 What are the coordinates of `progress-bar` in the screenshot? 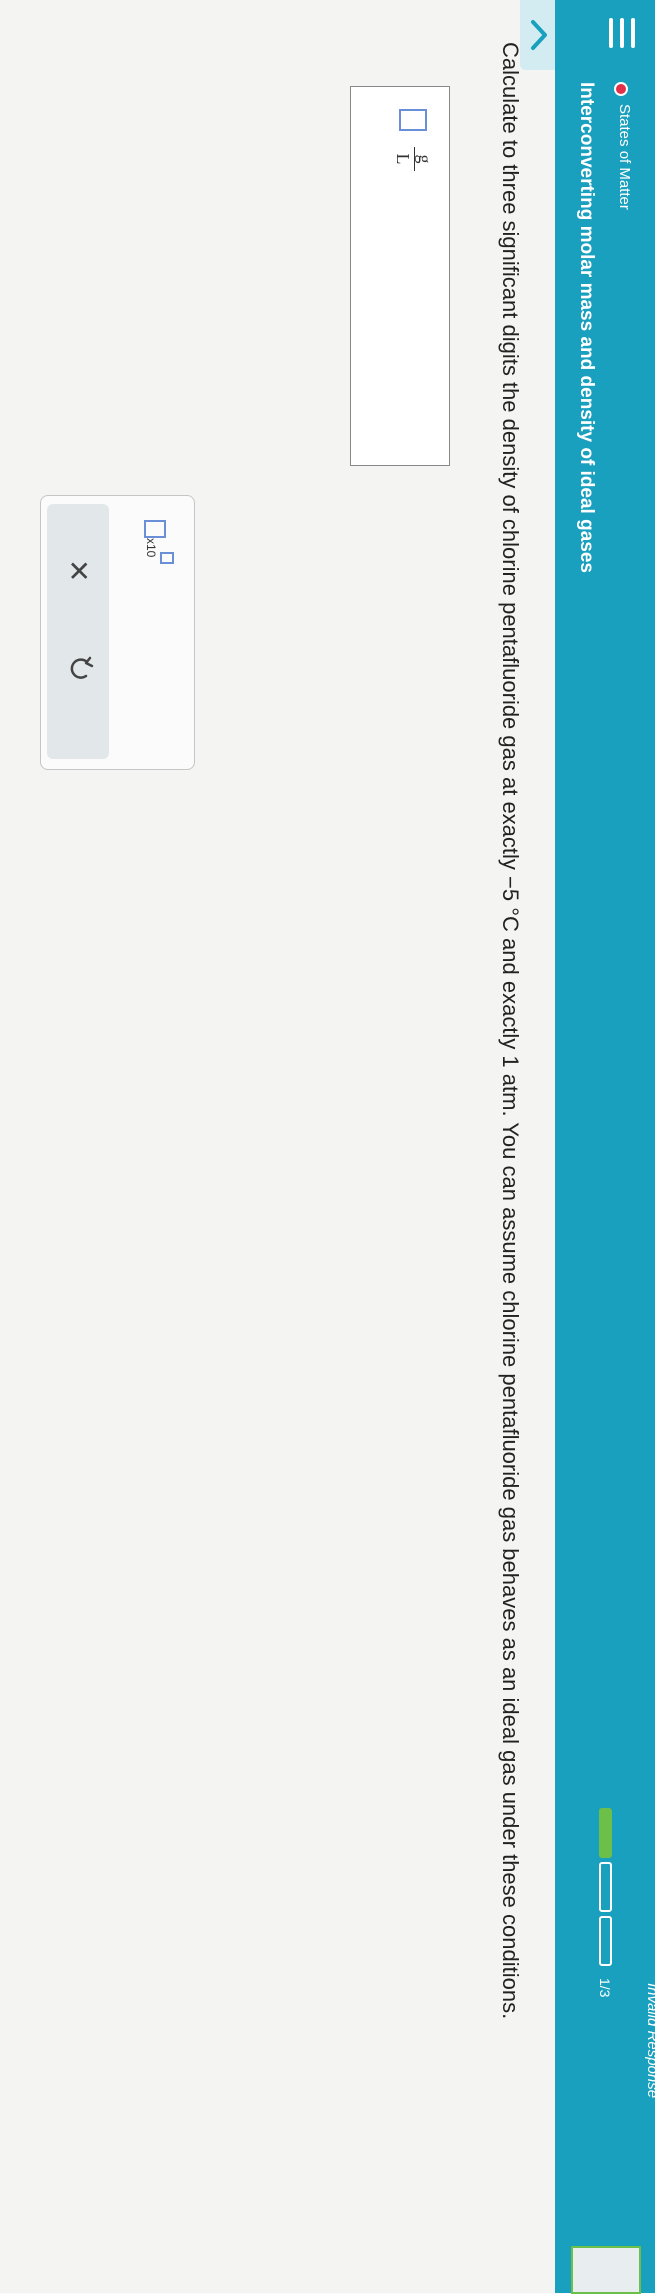 It's located at (605, 1887).